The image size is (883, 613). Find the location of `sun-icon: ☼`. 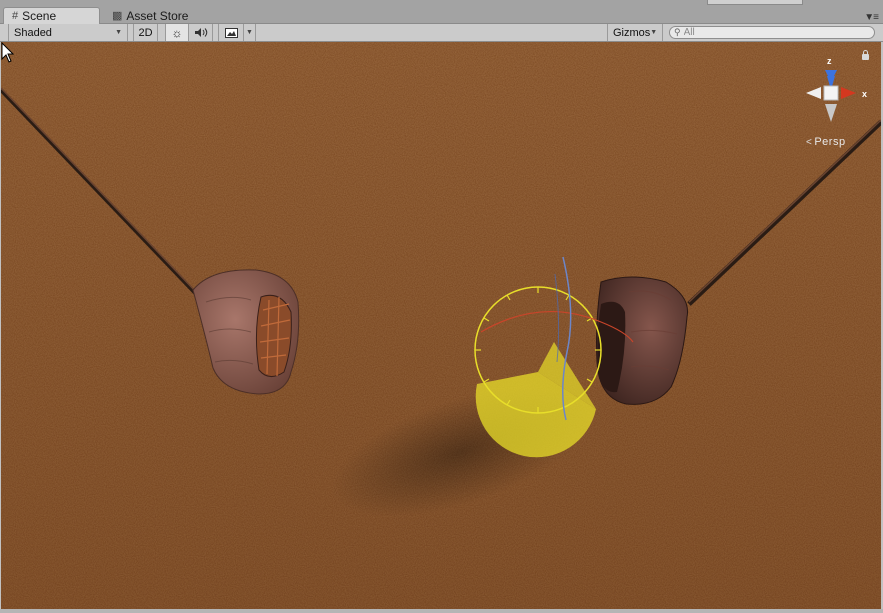

sun-icon: ☼ is located at coordinates (177, 32).